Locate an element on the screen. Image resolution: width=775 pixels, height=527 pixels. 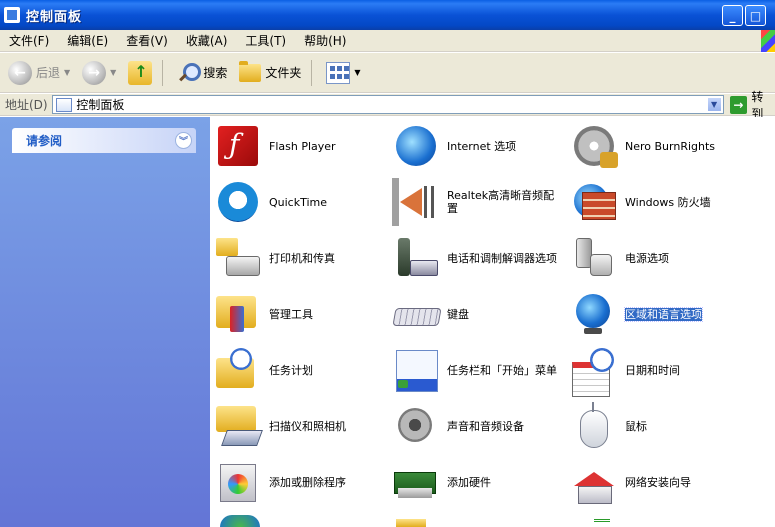
item-sounds-audio: 声音和音频设备 is located at coordinates (481, 426).